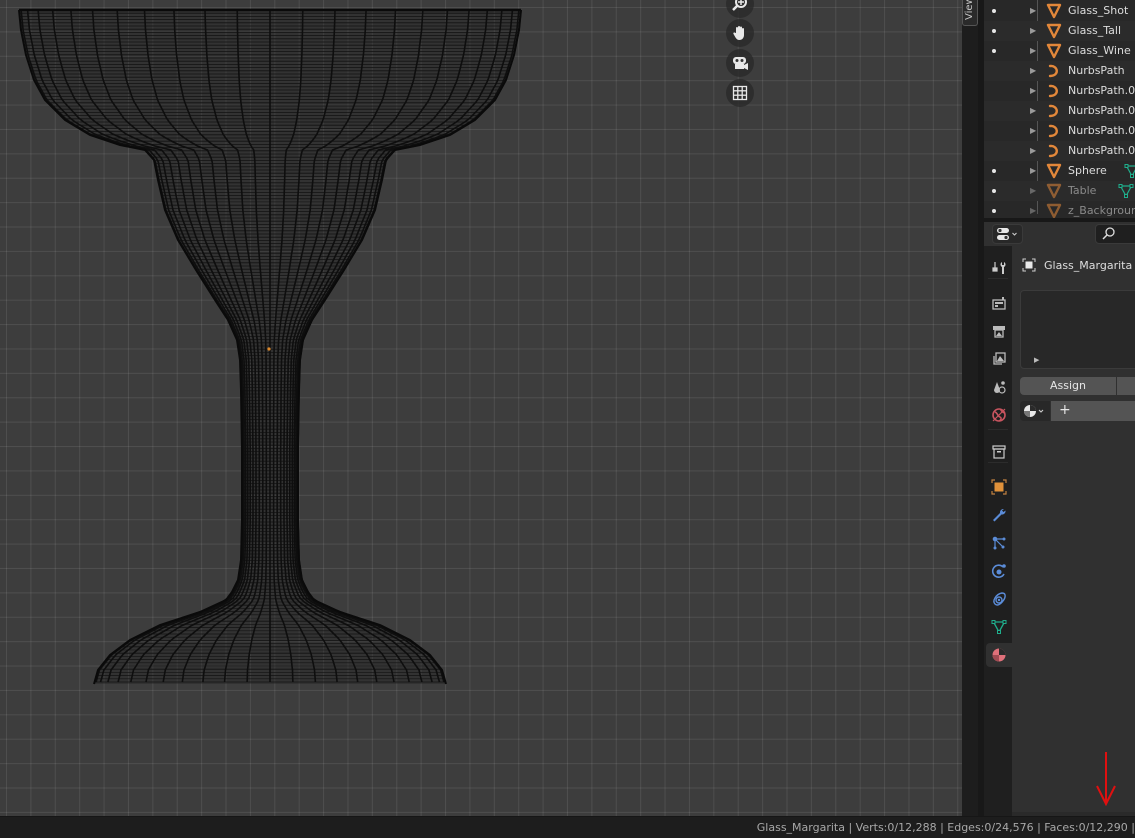 This screenshot has width=1135, height=838. Describe the element at coordinates (1073, 531) in the screenshot. I see `material-properties-panel: Glass_Margarita ▶ Assign +` at that location.